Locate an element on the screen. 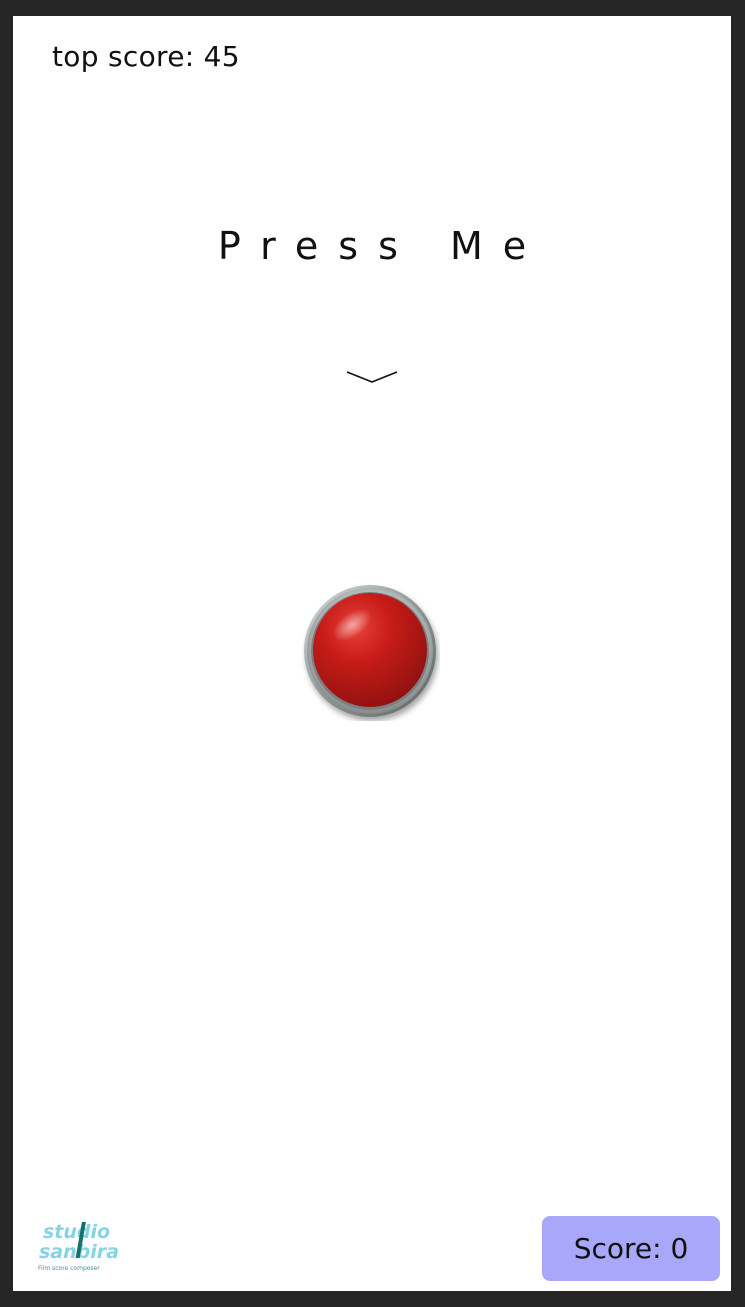  logo-tagline: Film score composer is located at coordinates (69, 1268).